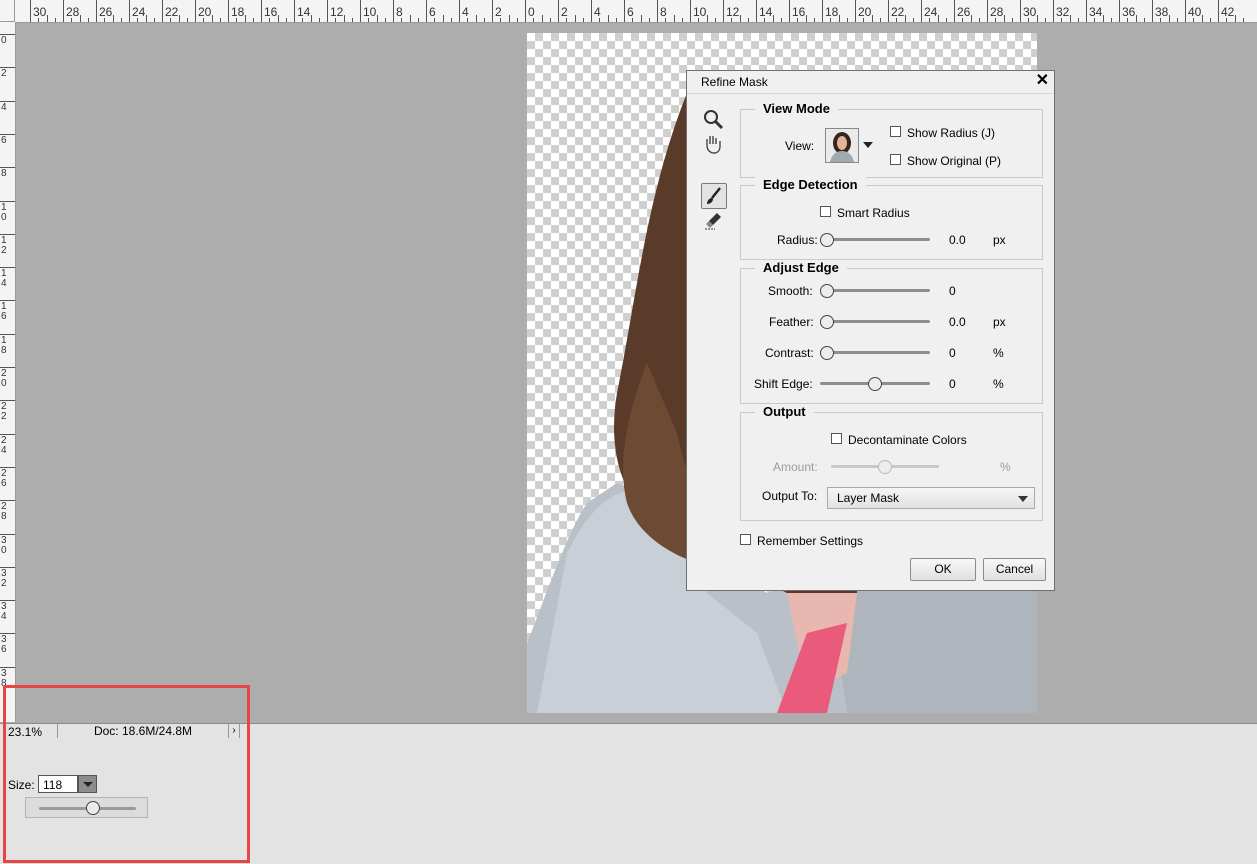 The image size is (1257, 864). I want to click on contrast-value: 0, so click(952, 353).